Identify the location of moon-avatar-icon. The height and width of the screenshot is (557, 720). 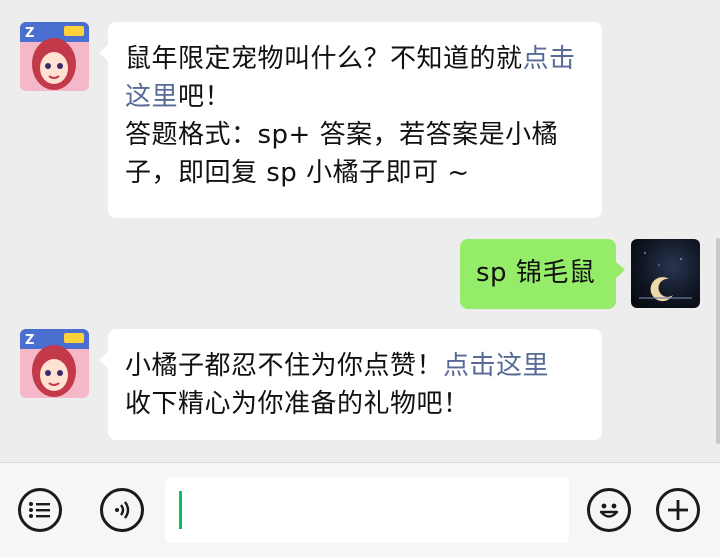
(665, 277).